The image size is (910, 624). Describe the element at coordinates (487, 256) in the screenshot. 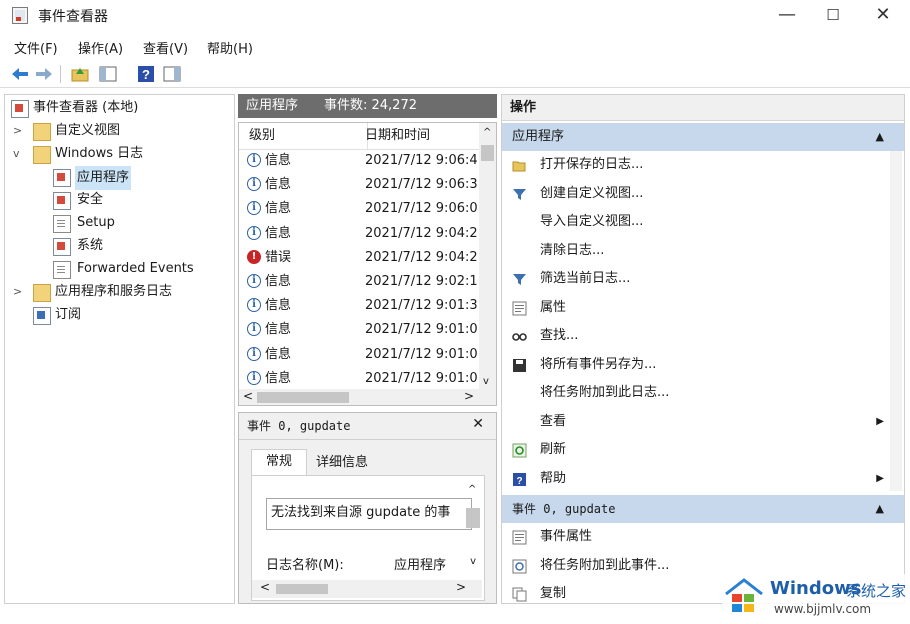

I see `events-vertical-scrollbar: ^ v` at that location.